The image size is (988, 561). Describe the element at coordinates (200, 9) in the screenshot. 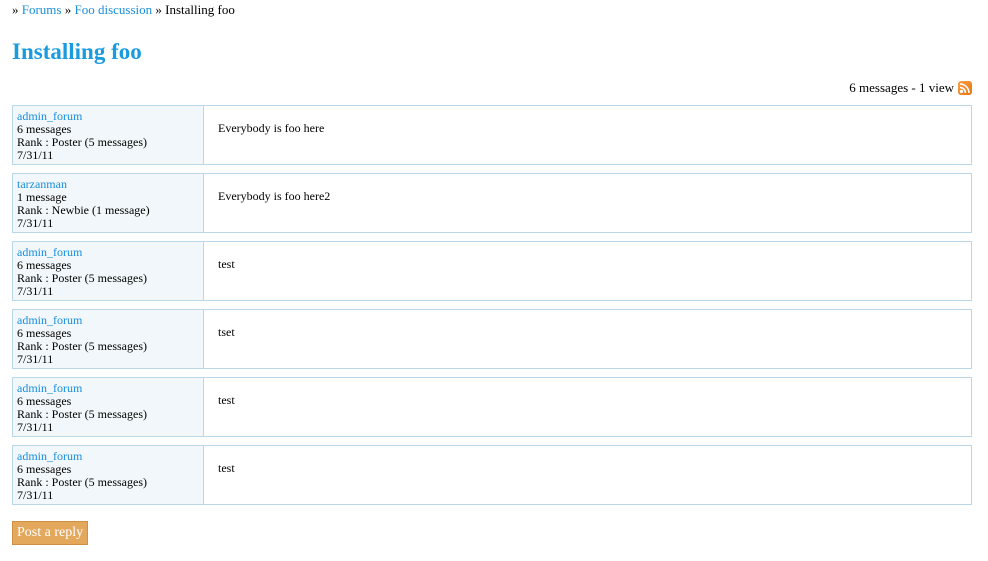

I see `breadcrumb-current: Installing foo` at that location.